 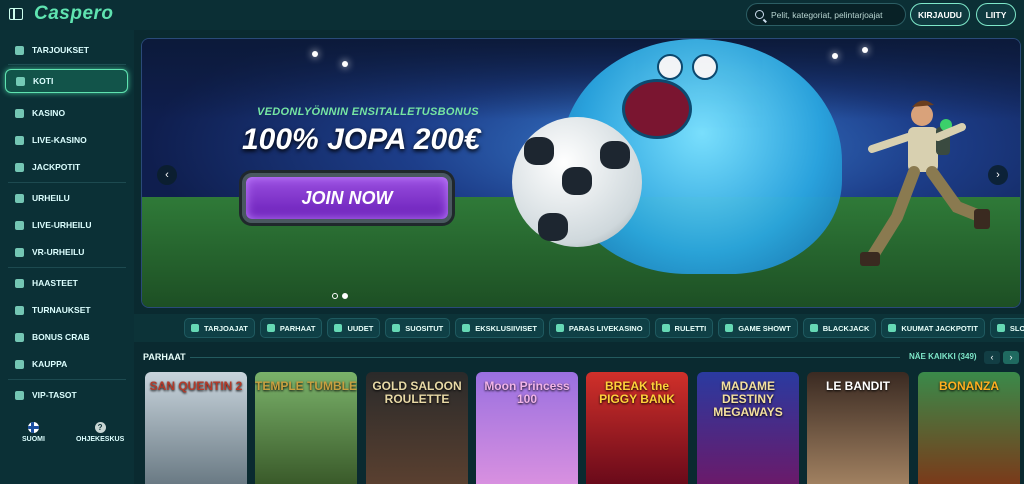 I want to click on sidebar-item-kasino: KASINO, so click(x=66, y=113).